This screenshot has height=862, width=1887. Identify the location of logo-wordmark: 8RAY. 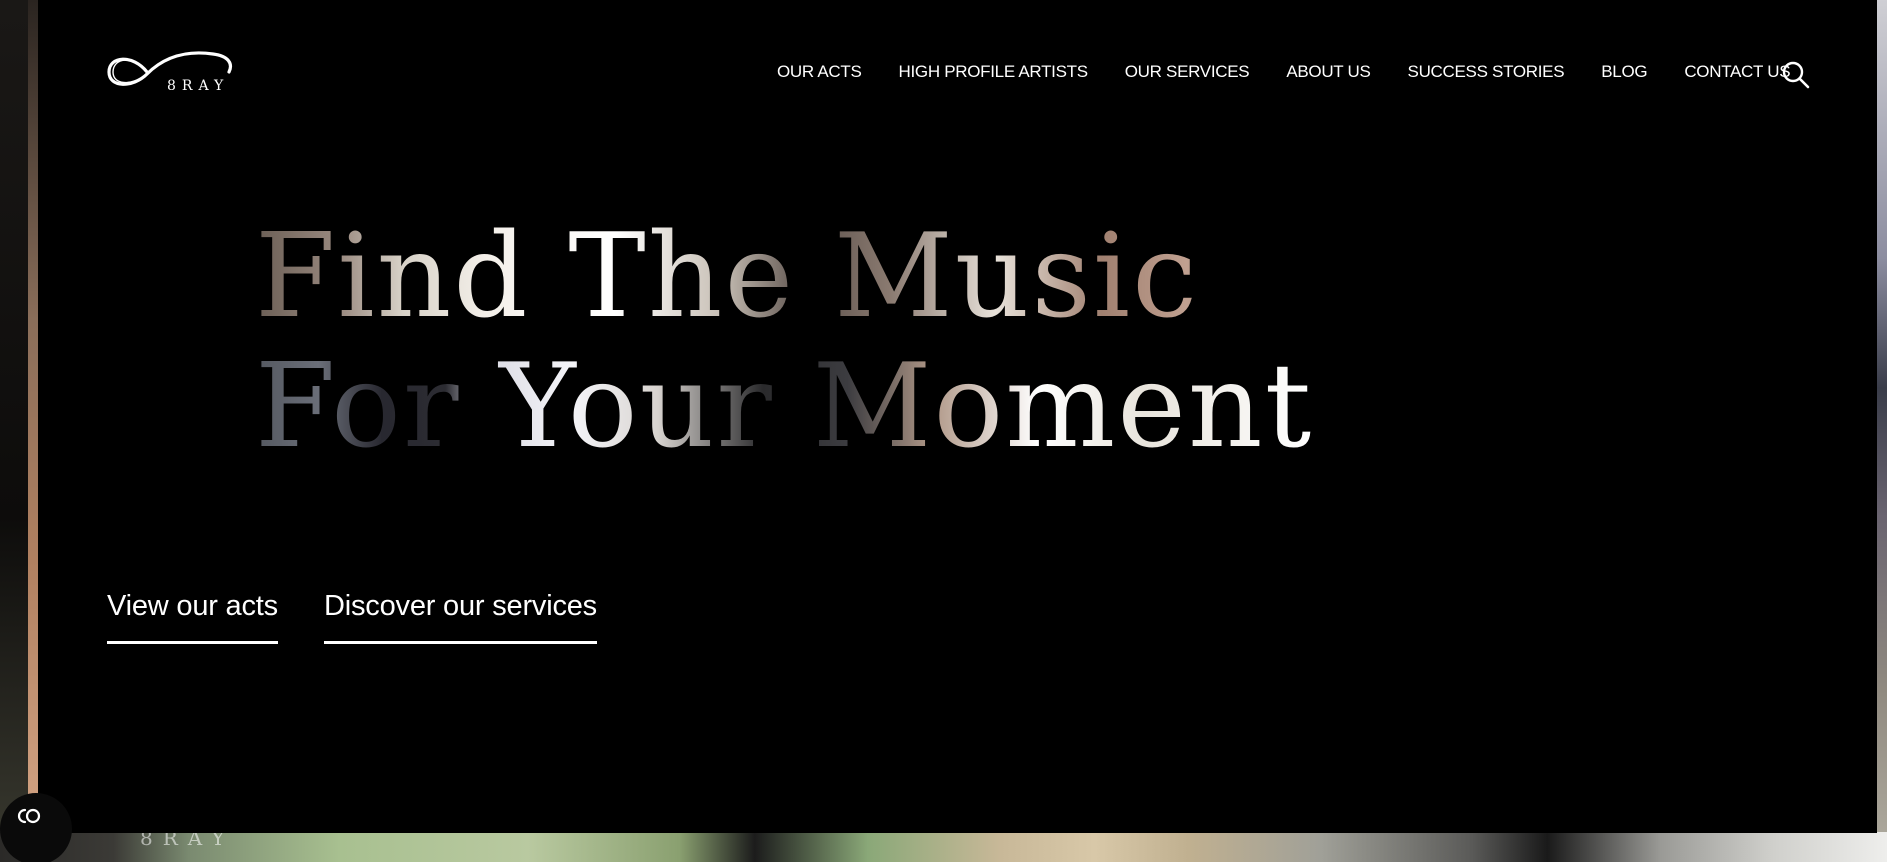
(198, 86).